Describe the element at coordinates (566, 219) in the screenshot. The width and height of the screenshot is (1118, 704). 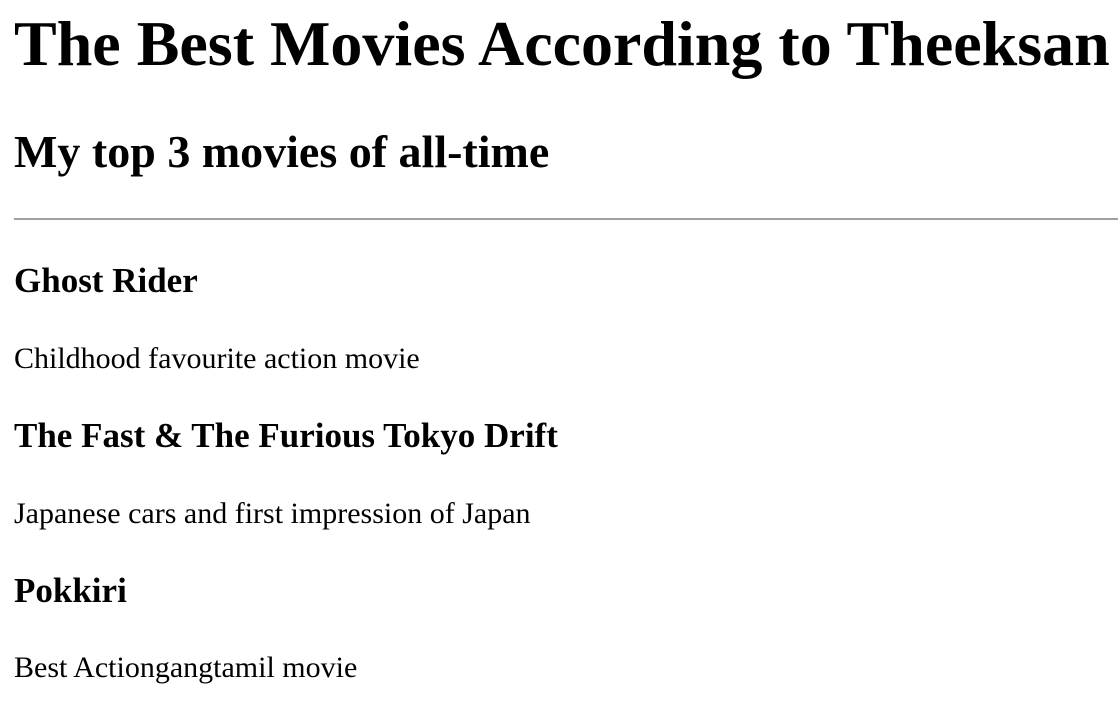
I see `divider` at that location.